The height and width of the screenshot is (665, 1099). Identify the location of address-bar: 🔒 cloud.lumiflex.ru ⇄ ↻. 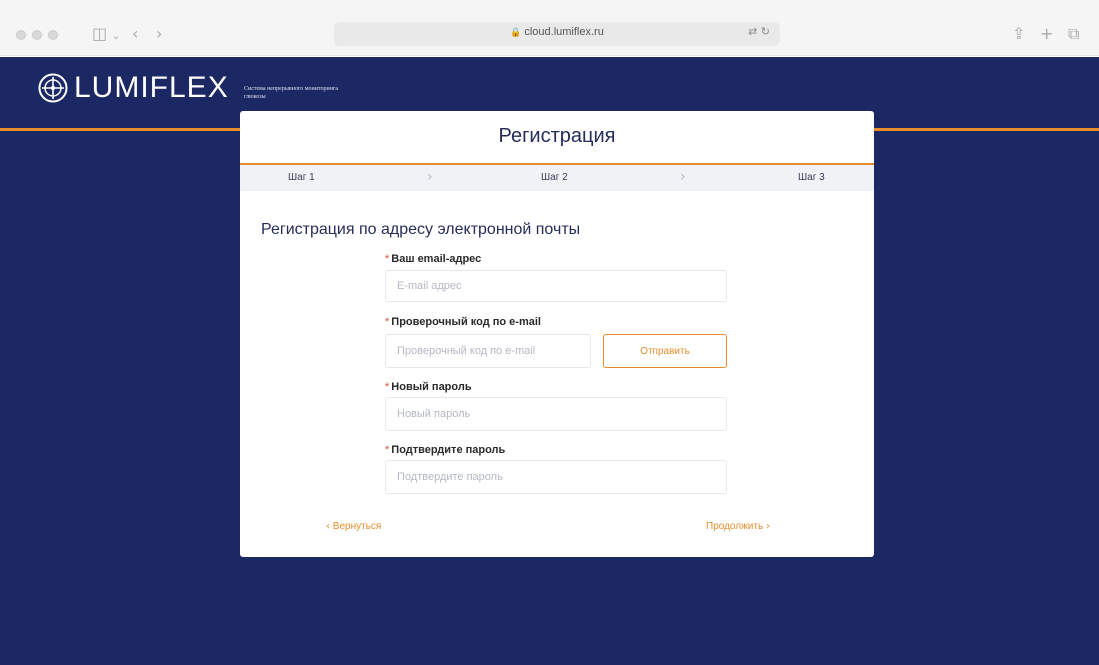
(557, 34).